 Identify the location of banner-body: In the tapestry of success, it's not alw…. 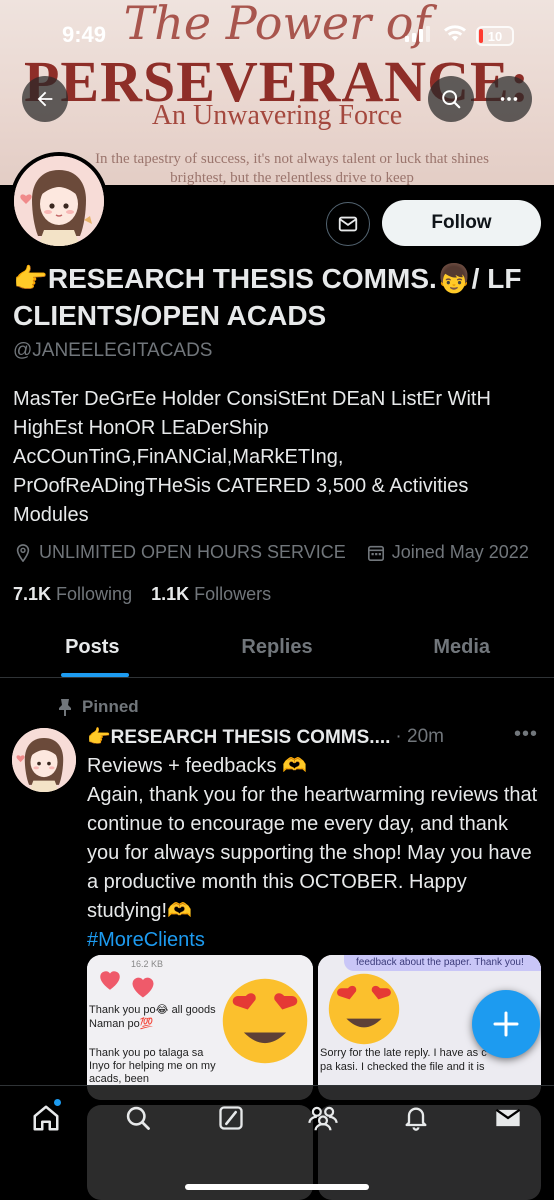
(292, 168).